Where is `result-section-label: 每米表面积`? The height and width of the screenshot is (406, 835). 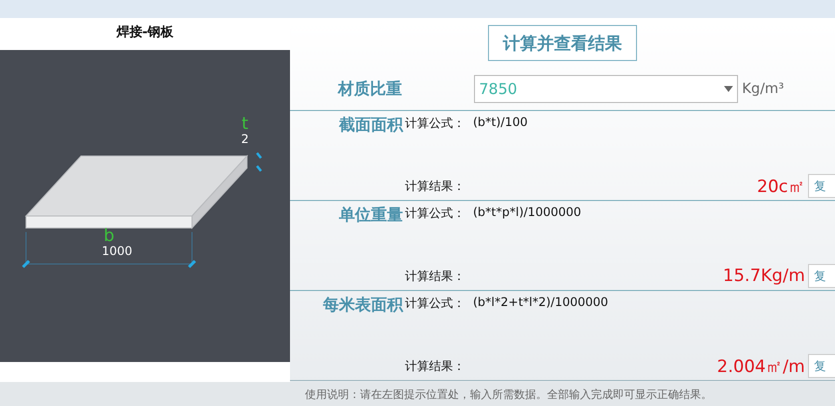 result-section-label: 每米表面积 is located at coordinates (363, 305).